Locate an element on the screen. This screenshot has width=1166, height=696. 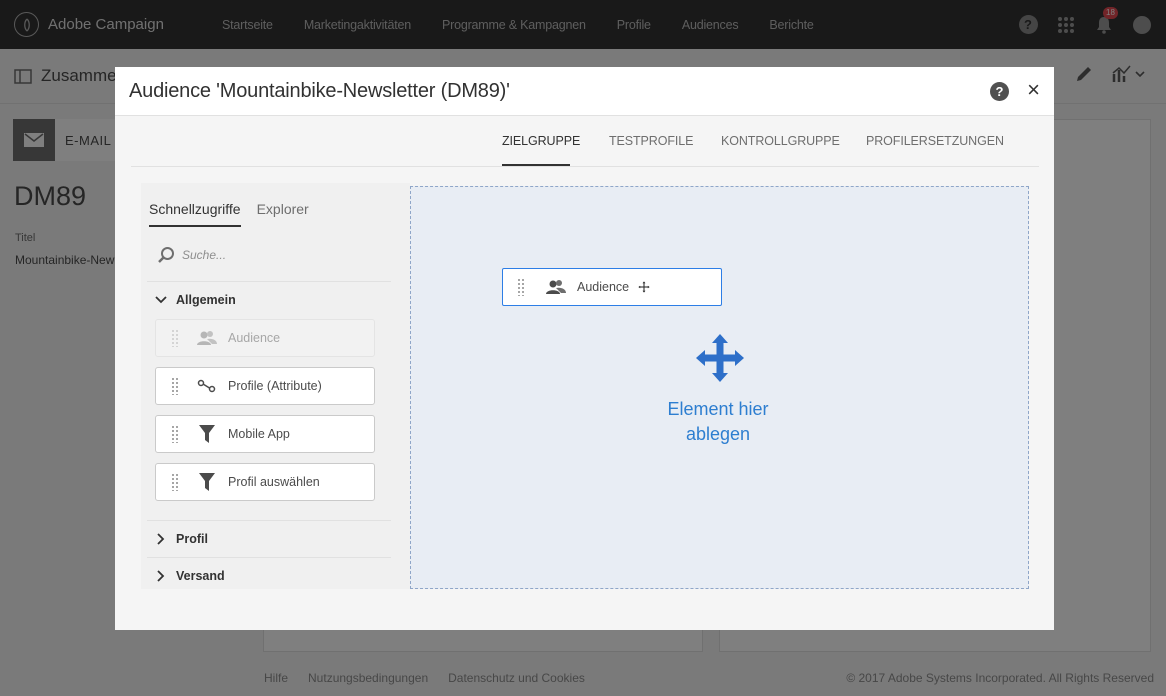
move-cursor-icon is located at coordinates (644, 287).